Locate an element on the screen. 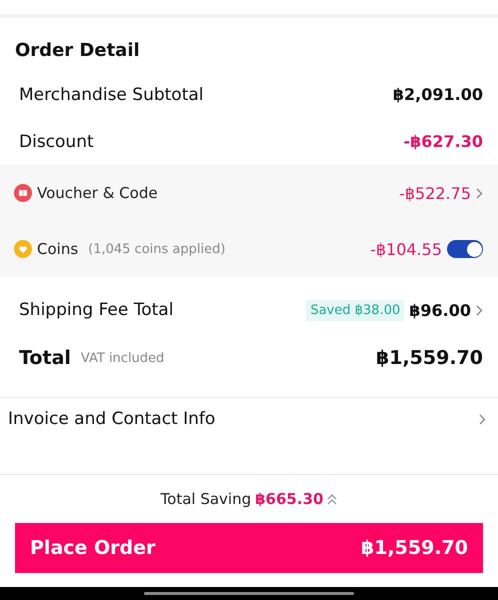 The image size is (498, 600). row-label: Shipping Fee Total is located at coordinates (96, 310).